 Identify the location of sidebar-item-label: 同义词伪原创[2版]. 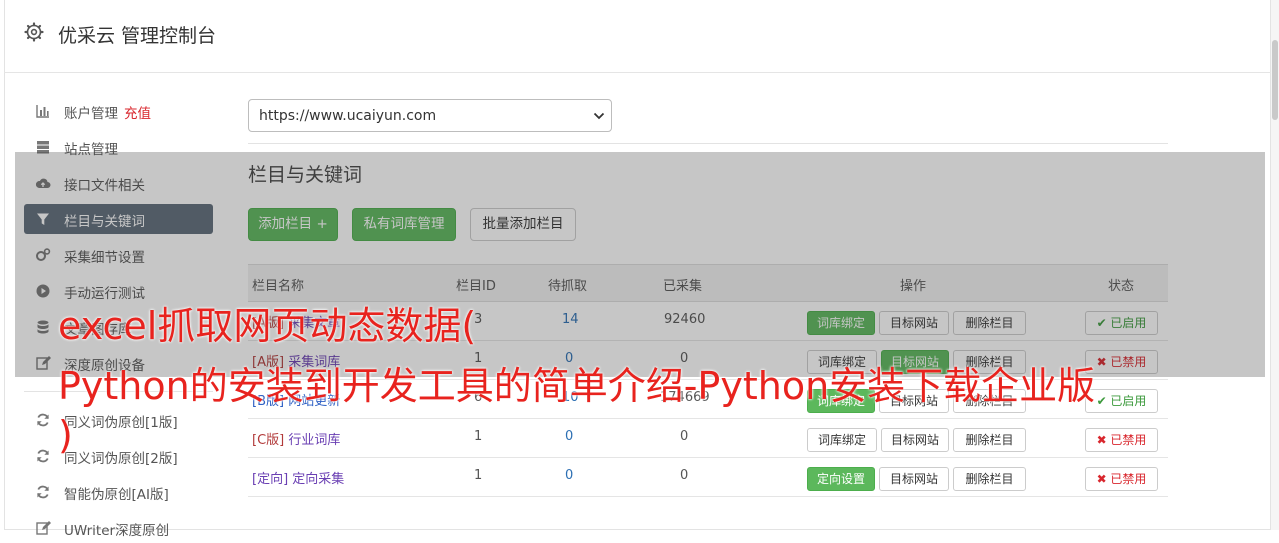
(121, 459).